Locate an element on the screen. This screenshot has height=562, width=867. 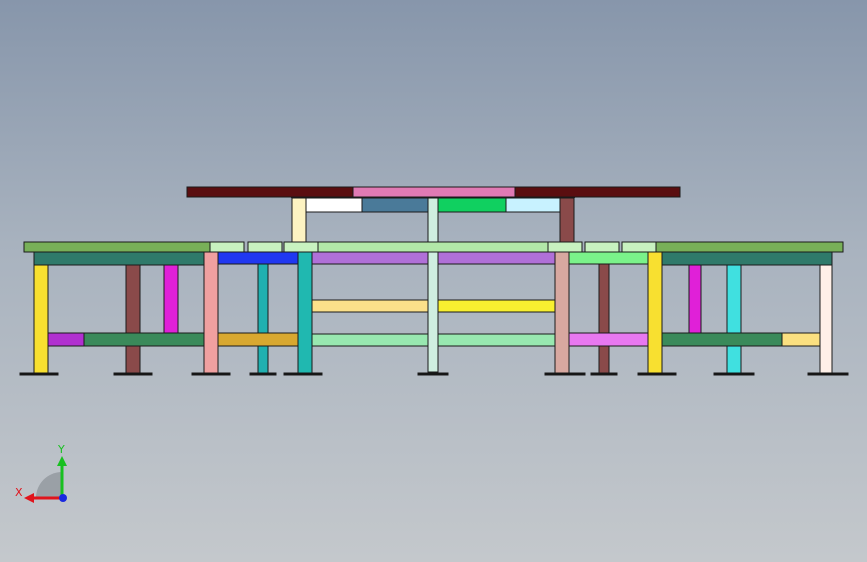
right-stool-apron is located at coordinates (608, 258).